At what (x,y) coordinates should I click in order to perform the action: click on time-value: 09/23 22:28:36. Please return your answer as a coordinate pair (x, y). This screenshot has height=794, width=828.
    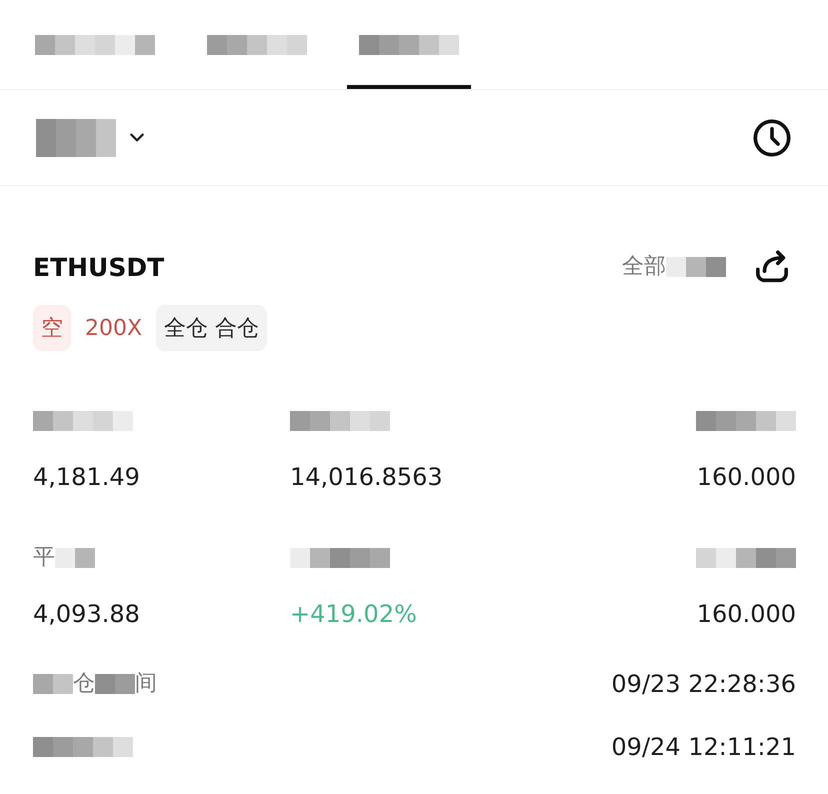
    Looking at the image, I should click on (703, 684).